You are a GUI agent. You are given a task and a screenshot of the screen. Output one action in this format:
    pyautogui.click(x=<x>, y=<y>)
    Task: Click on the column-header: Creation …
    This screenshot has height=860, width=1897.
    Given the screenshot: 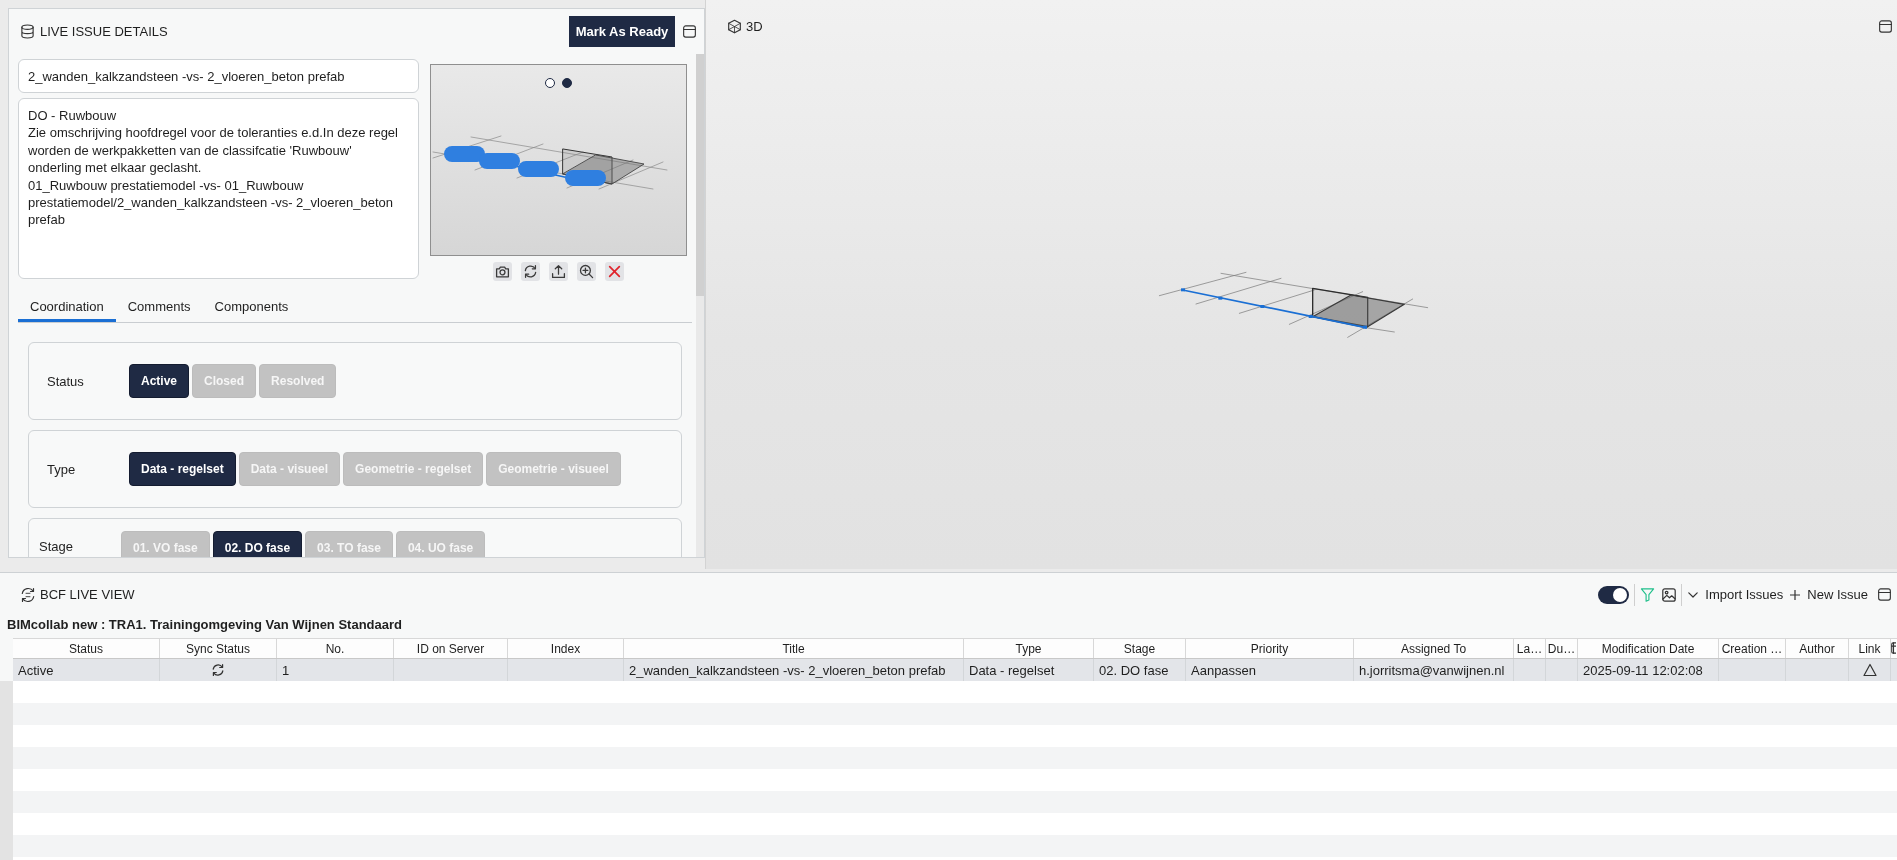 What is the action you would take?
    pyautogui.click(x=1752, y=648)
    